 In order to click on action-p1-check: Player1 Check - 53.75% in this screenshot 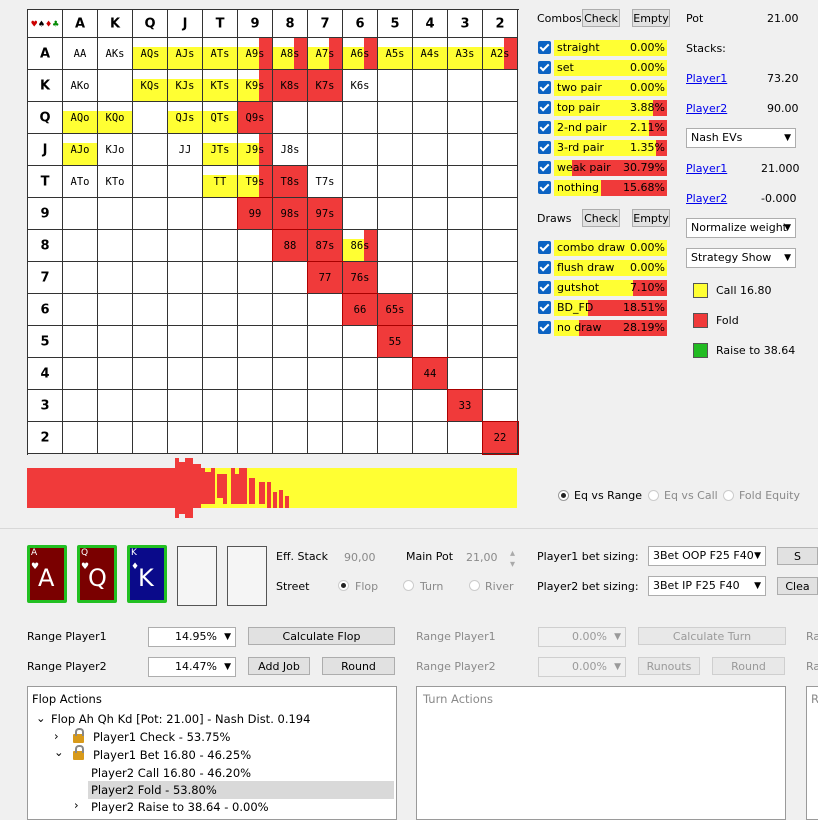, I will do `click(161, 737)`.